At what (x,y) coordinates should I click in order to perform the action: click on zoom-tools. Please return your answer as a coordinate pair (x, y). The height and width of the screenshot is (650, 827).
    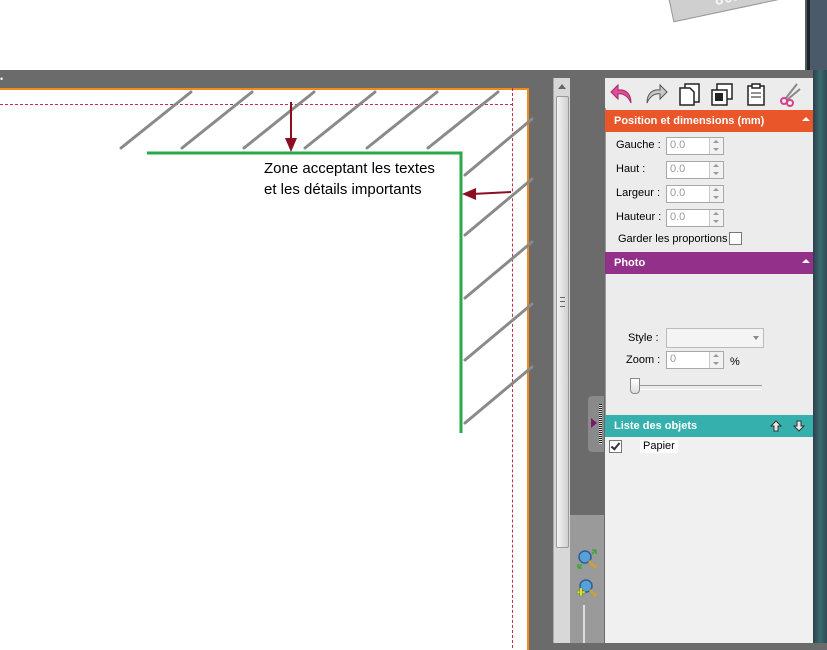
    Looking at the image, I should click on (587, 579).